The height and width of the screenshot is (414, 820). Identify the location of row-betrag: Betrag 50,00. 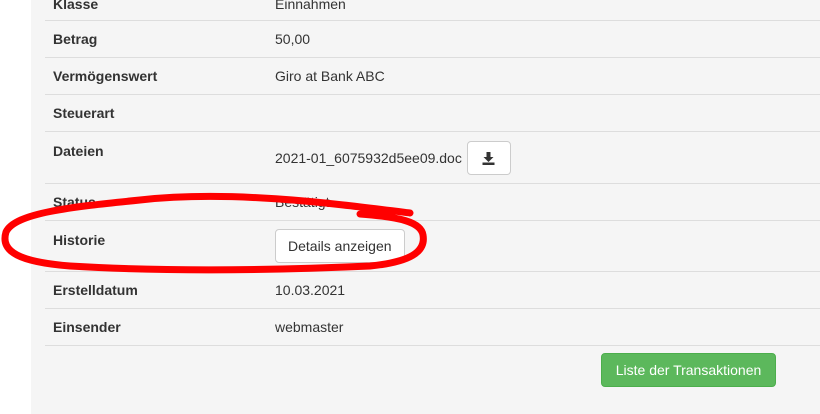
(432, 39).